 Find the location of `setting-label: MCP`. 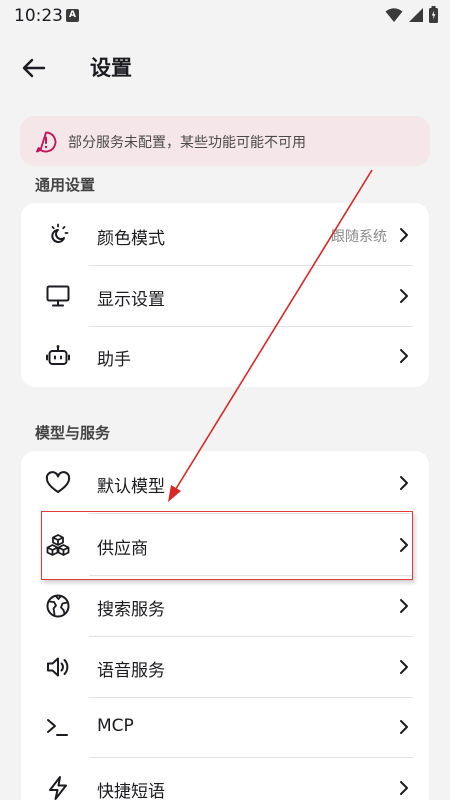

setting-label: MCP is located at coordinates (115, 726).